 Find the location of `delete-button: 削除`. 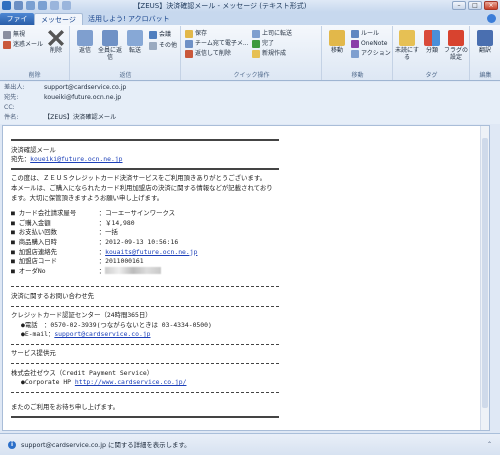

delete-button: 削除 is located at coordinates (56, 42).